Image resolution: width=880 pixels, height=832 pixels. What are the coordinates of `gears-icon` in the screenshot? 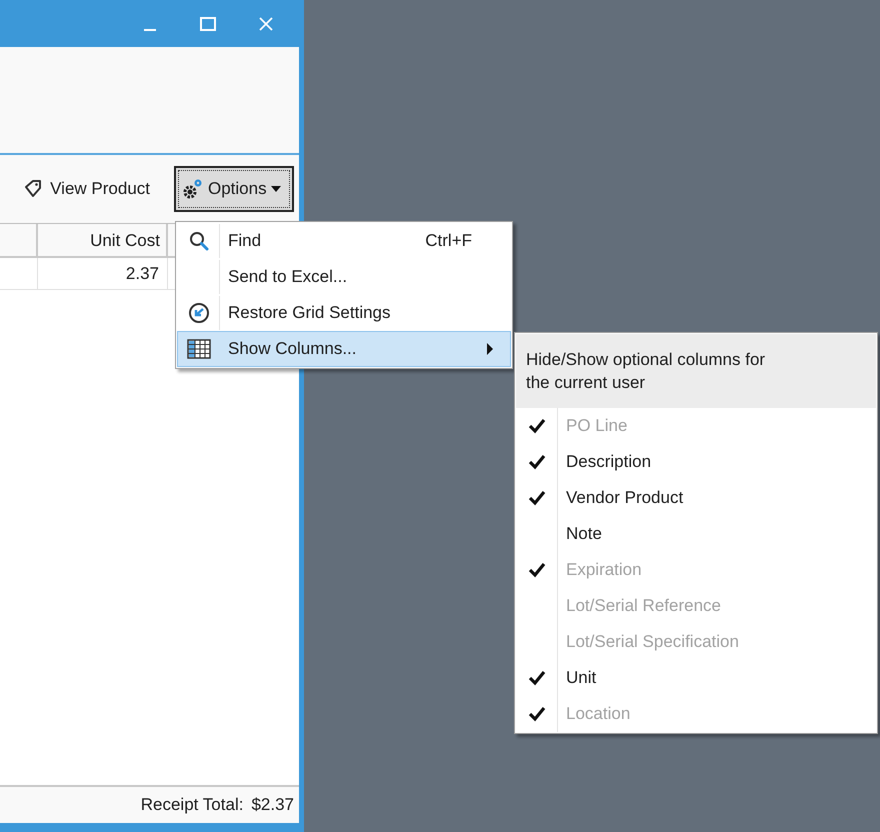 It's located at (193, 189).